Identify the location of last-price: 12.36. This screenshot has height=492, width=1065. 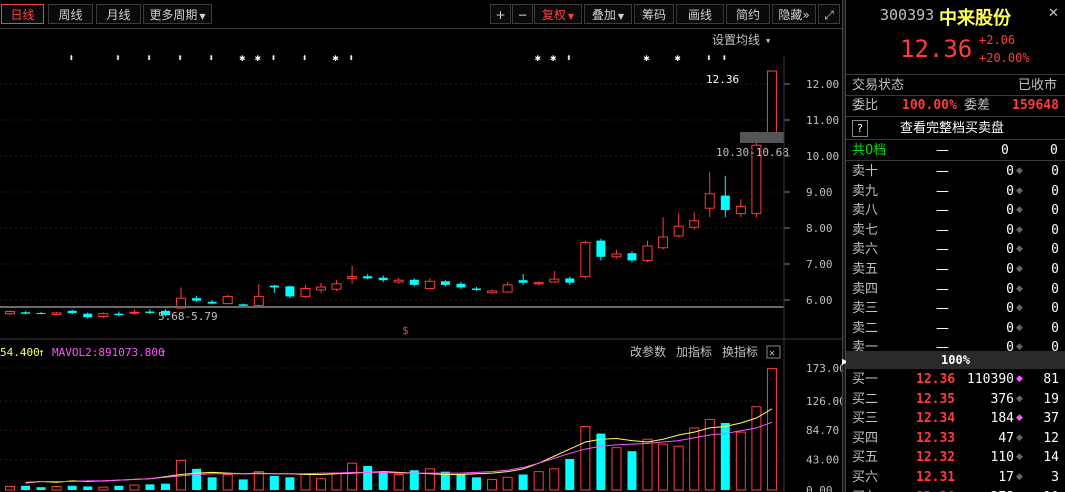
(936, 49).